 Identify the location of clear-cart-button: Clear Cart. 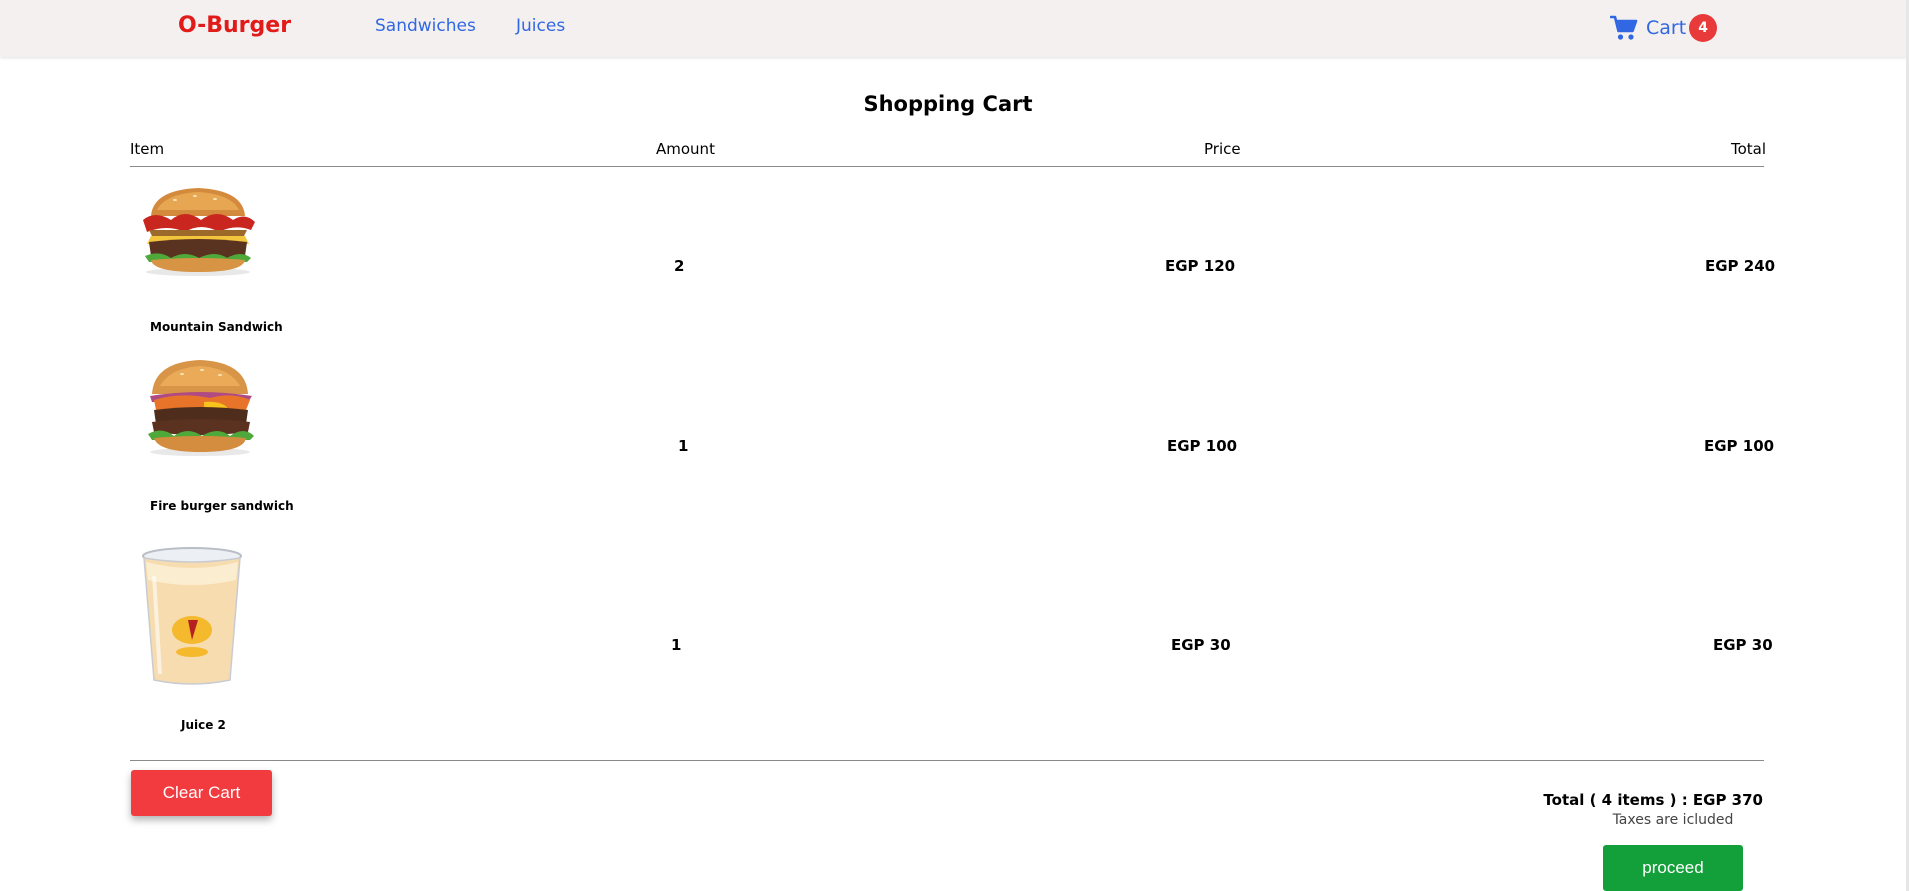
(201, 793).